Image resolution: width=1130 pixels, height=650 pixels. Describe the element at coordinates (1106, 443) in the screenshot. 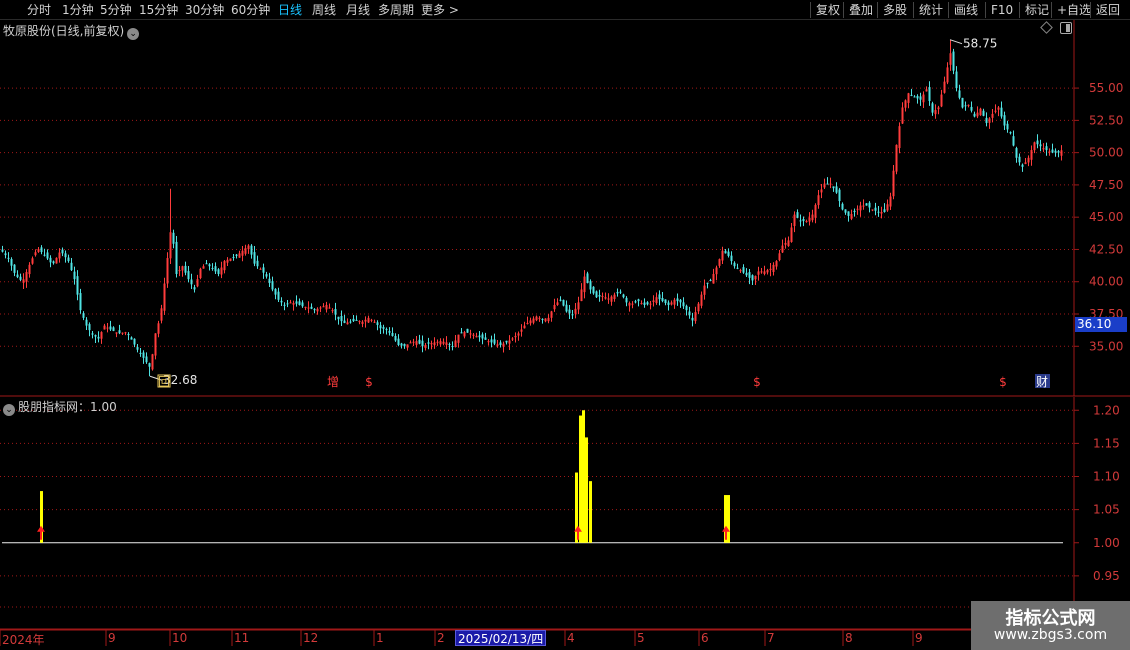

I see `y-tick-label: 1.15` at that location.